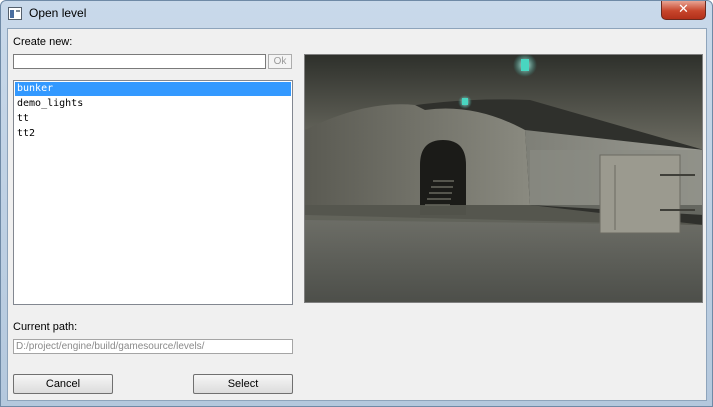  What do you see at coordinates (356, 14) in the screenshot?
I see `title-bar: Open level ✕` at bounding box center [356, 14].